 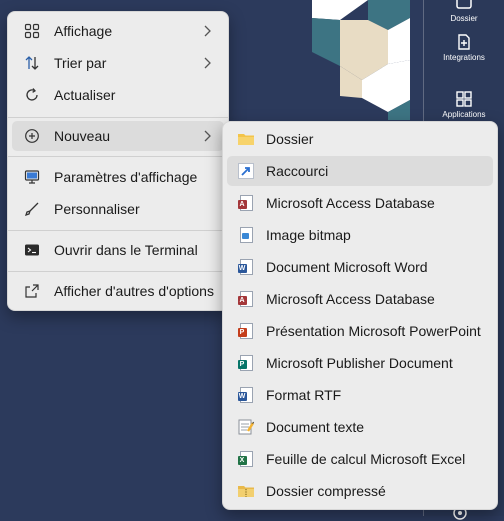 I want to click on submenu-item-label: Microsoft Publisher Document, so click(x=359, y=363).